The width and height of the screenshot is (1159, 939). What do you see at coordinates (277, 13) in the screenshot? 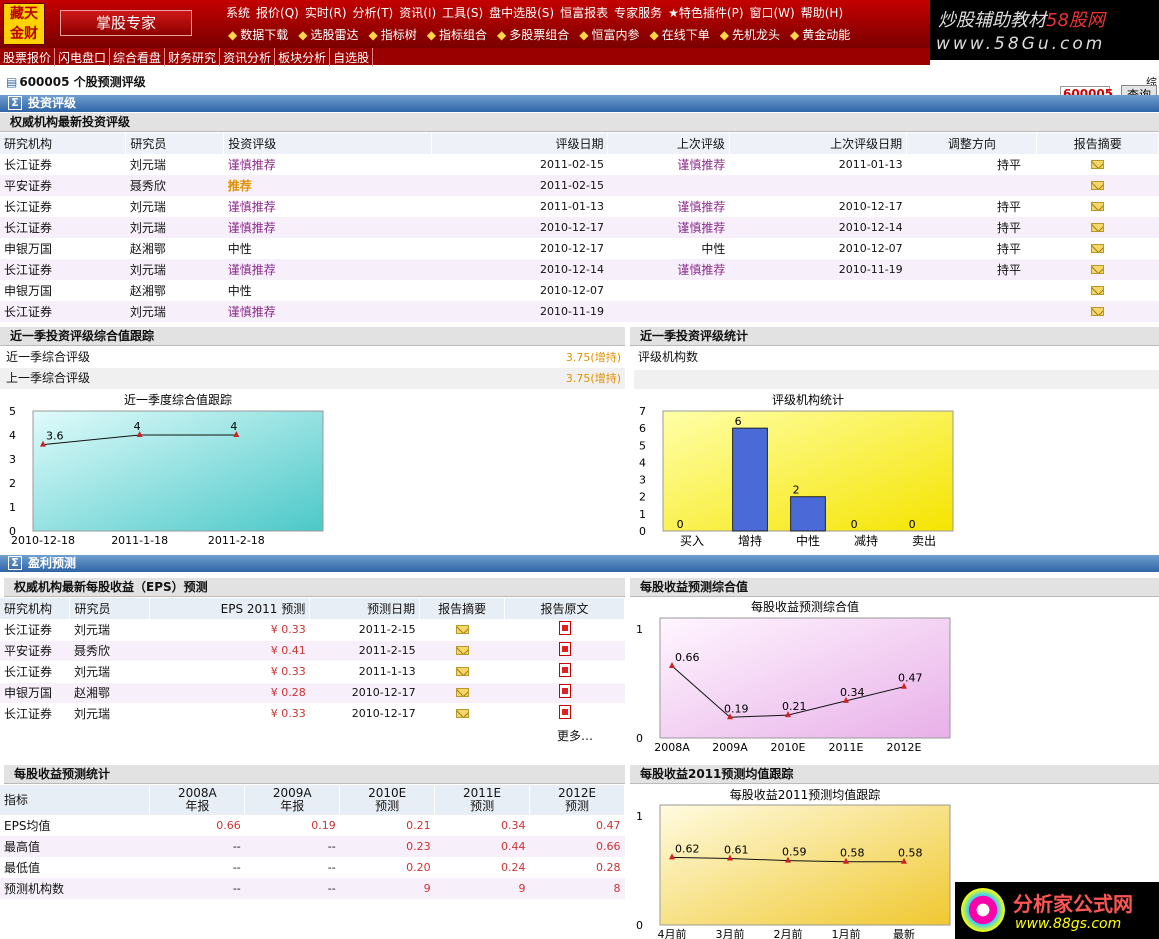
I see `menu-item: 报价(Q)` at bounding box center [277, 13].